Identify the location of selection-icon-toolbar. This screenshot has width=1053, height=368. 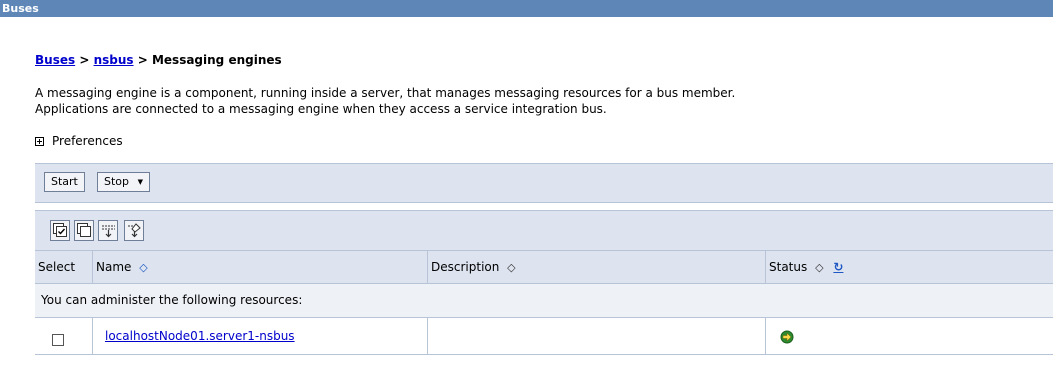
(544, 230).